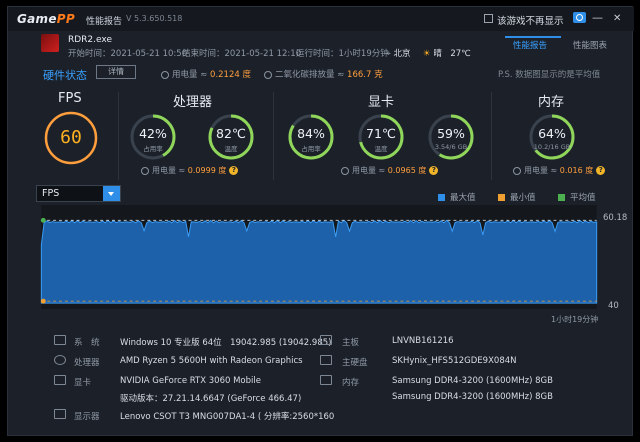  Describe the element at coordinates (193, 102) in the screenshot. I see `cpu-title: 处理器` at that location.